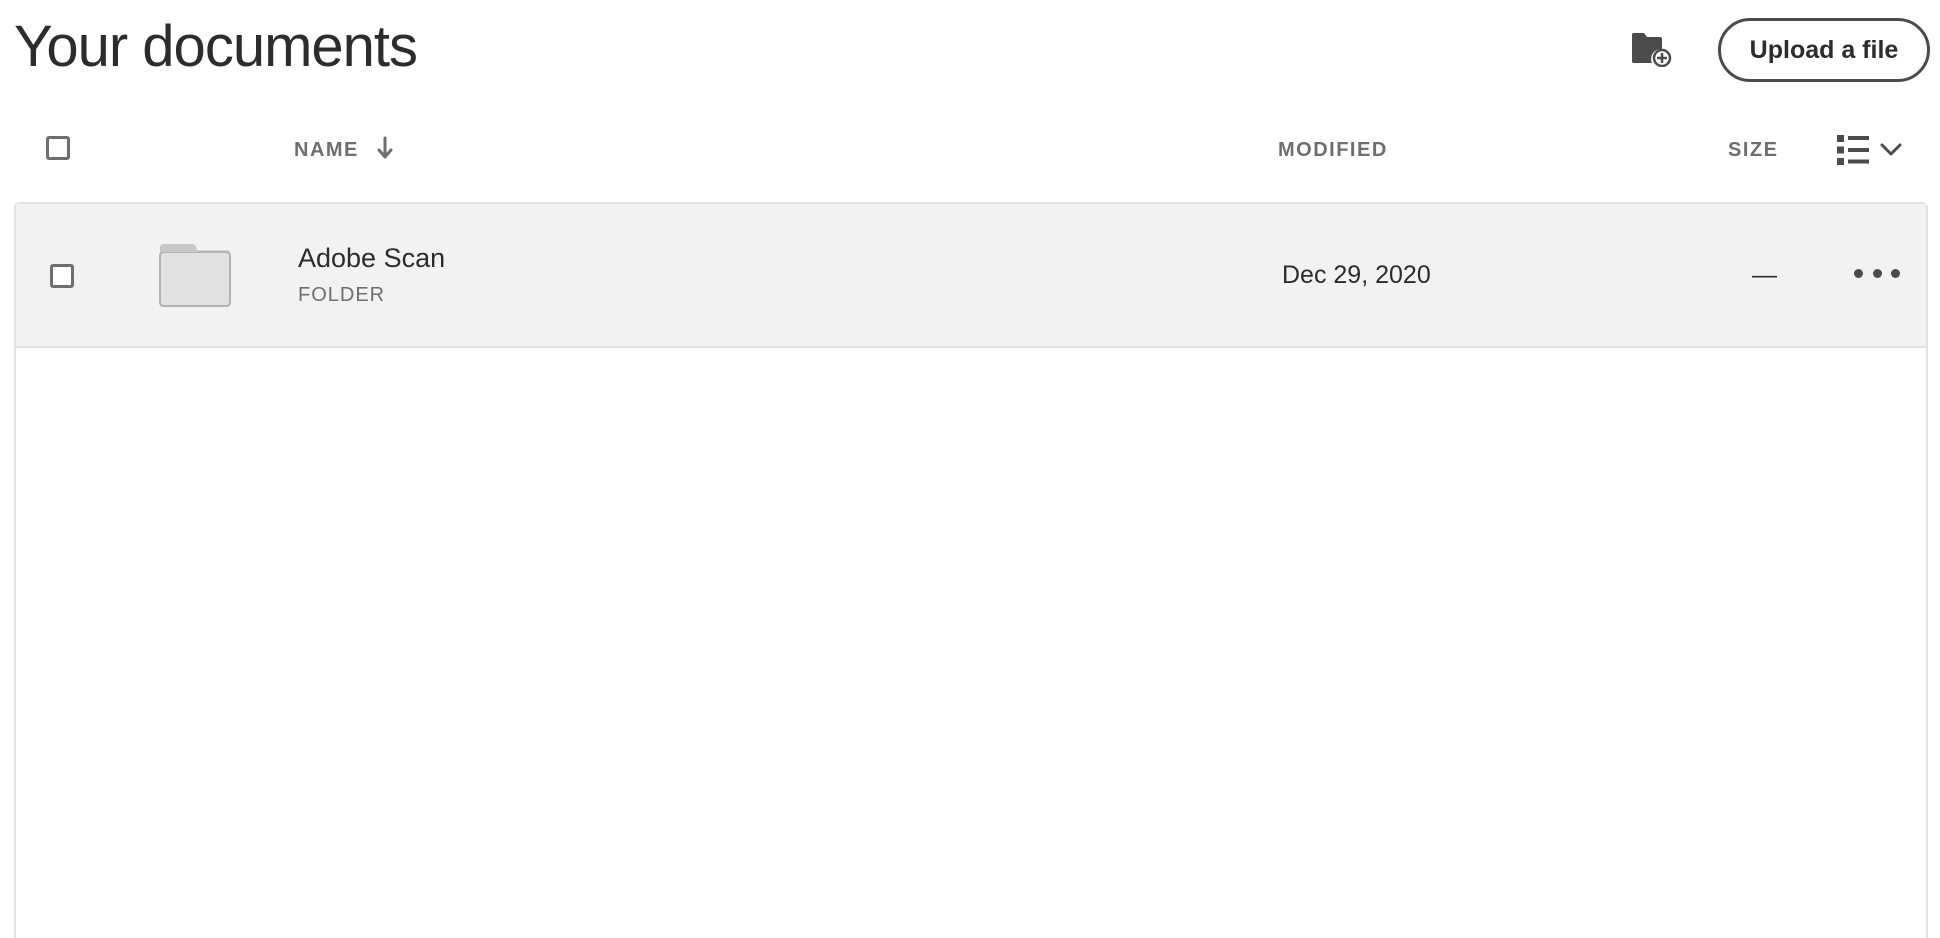 The width and height of the screenshot is (1940, 938). Describe the element at coordinates (1891, 149) in the screenshot. I see `chevron-down-icon` at that location.